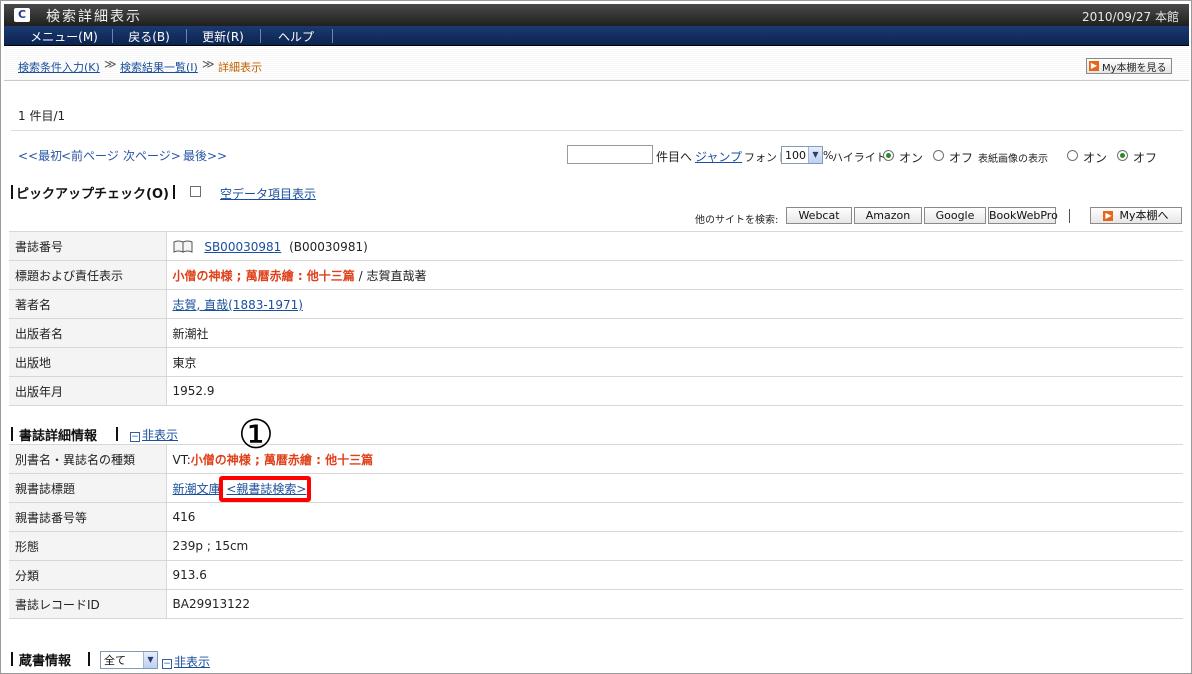  Describe the element at coordinates (88, 391) in the screenshot. I see `field-label: 出版年月` at that location.